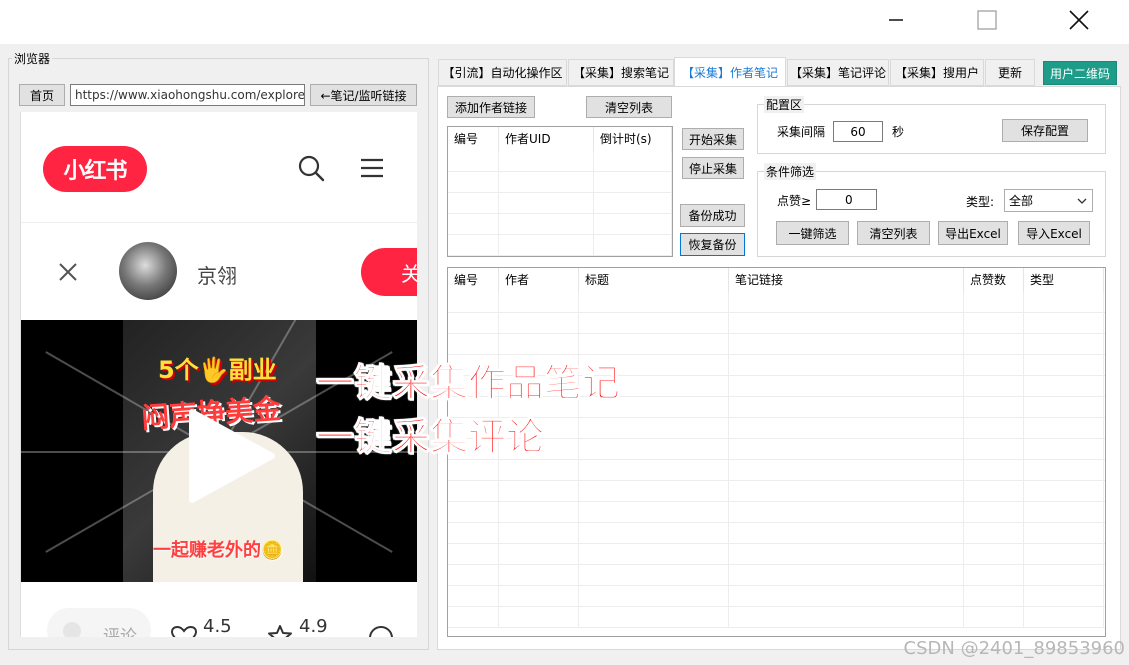 The image size is (1129, 665). Describe the element at coordinates (473, 139) in the screenshot. I see `col-author-no: 编号` at that location.